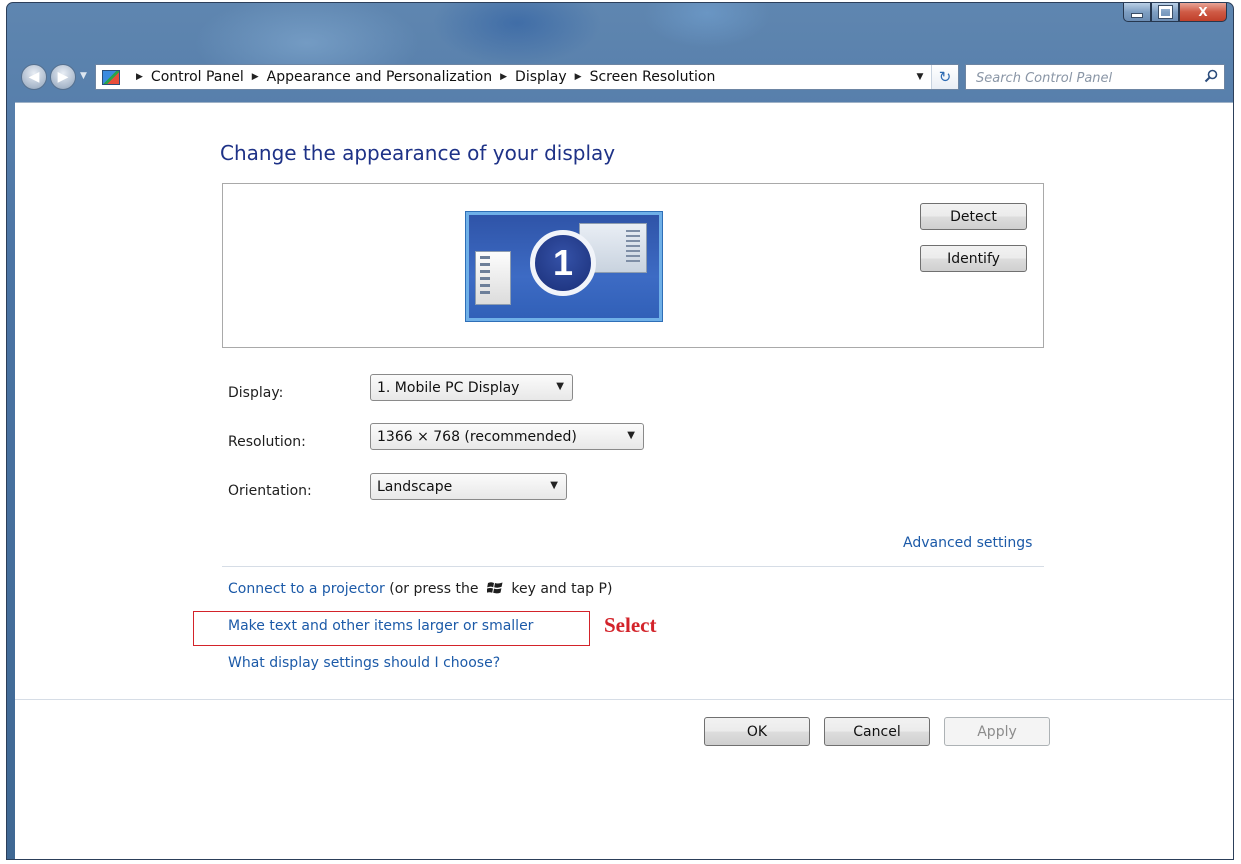 The height and width of the screenshot is (864, 1241). Describe the element at coordinates (448, 387) in the screenshot. I see `display-select-value: 1. Mobile PC Display` at that location.